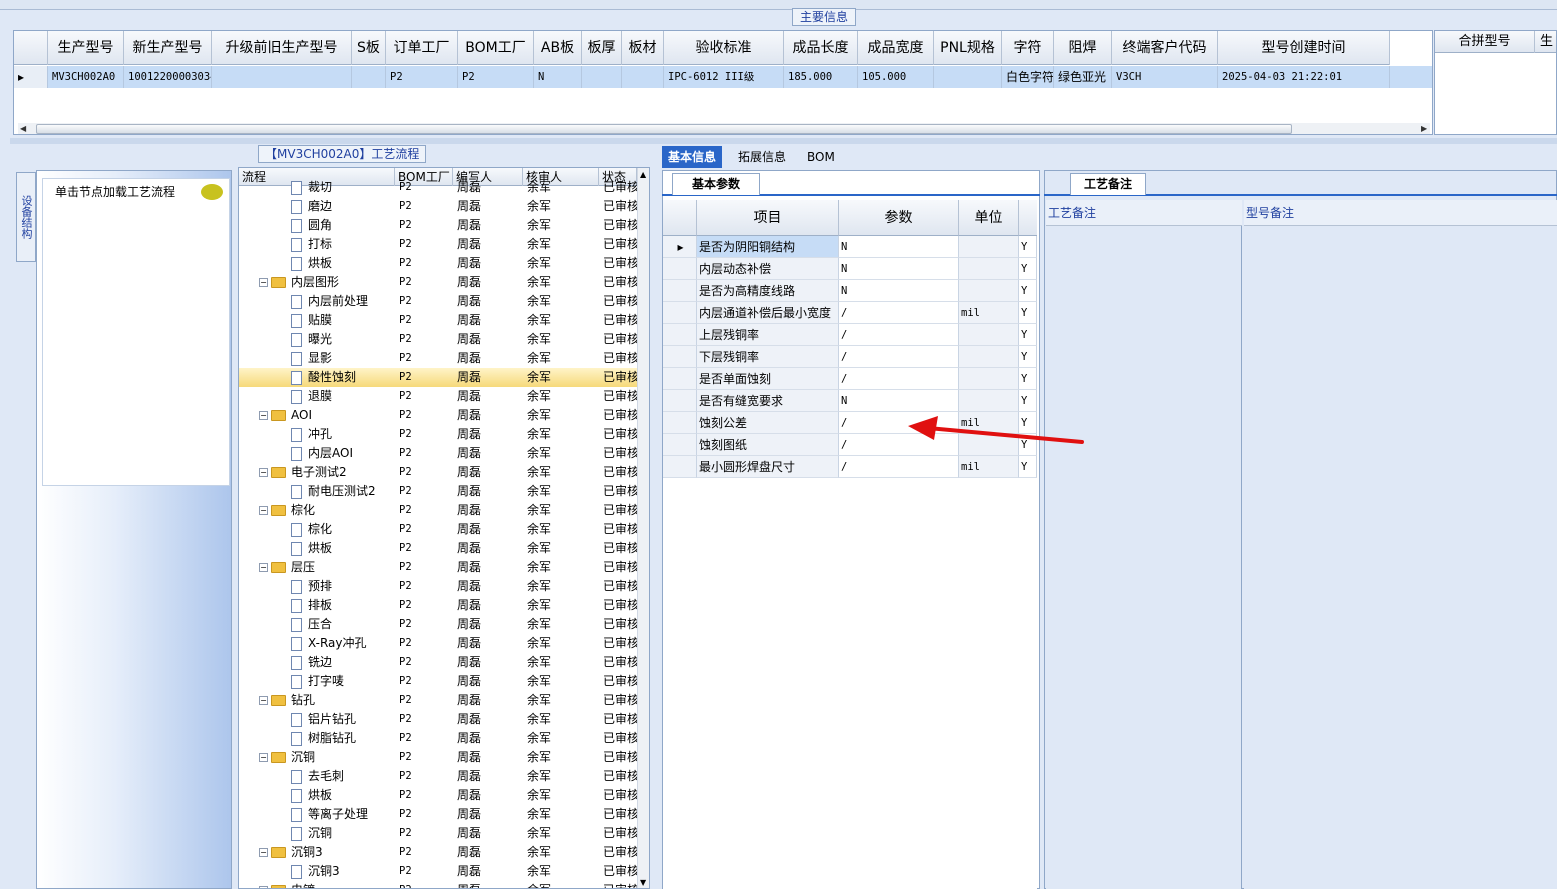  Describe the element at coordinates (899, 218) in the screenshot. I see `col-param: 参数` at that location.